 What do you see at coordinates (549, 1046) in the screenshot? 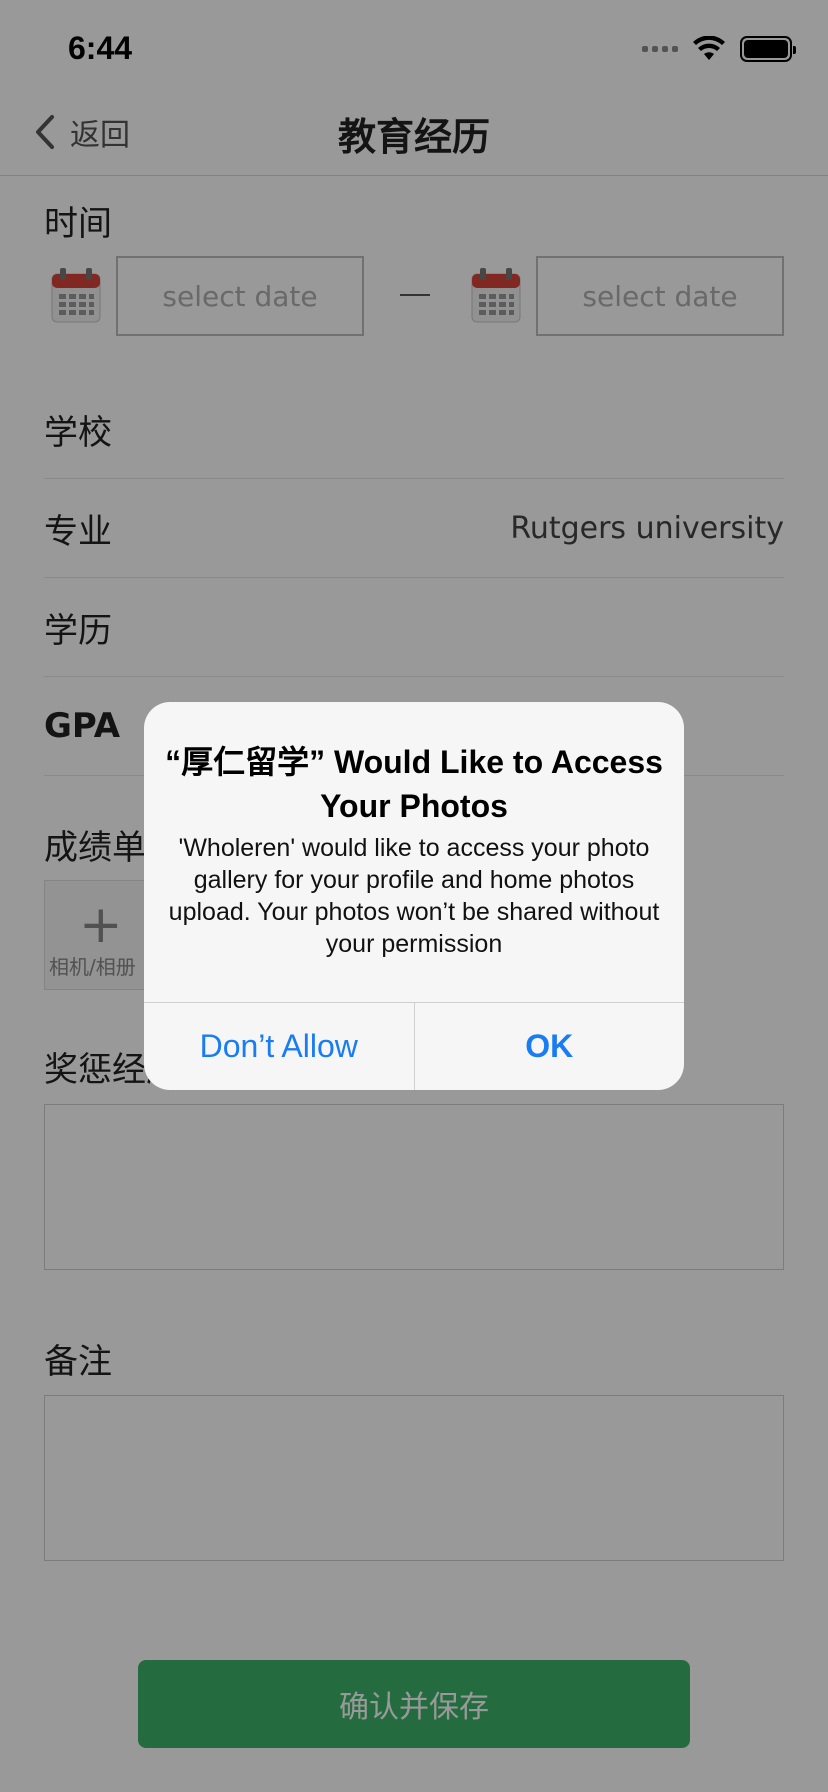
I see `ok-button: OK` at bounding box center [549, 1046].